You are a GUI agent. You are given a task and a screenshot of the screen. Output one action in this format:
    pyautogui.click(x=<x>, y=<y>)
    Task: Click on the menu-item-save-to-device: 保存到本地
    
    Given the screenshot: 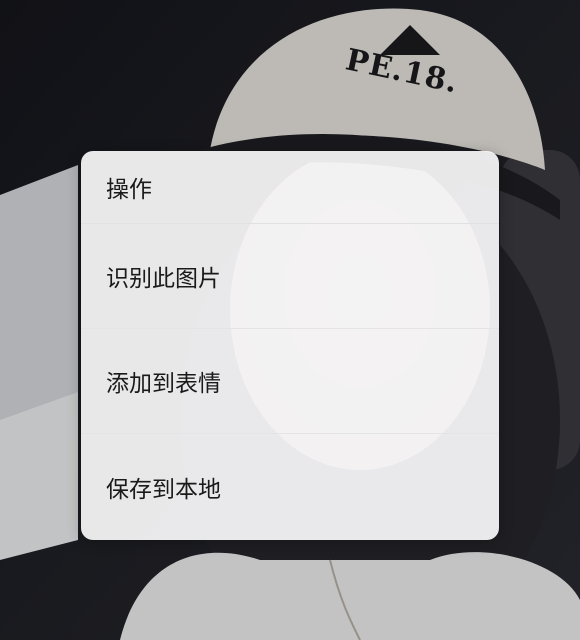 What is the action you would take?
    pyautogui.click(x=290, y=486)
    